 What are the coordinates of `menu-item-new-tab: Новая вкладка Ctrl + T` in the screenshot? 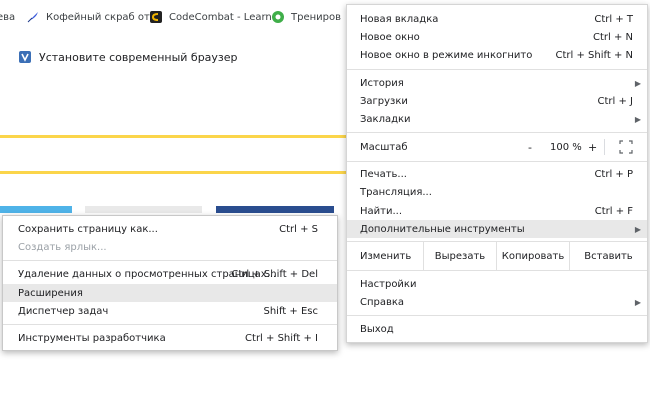 It's located at (497, 19).